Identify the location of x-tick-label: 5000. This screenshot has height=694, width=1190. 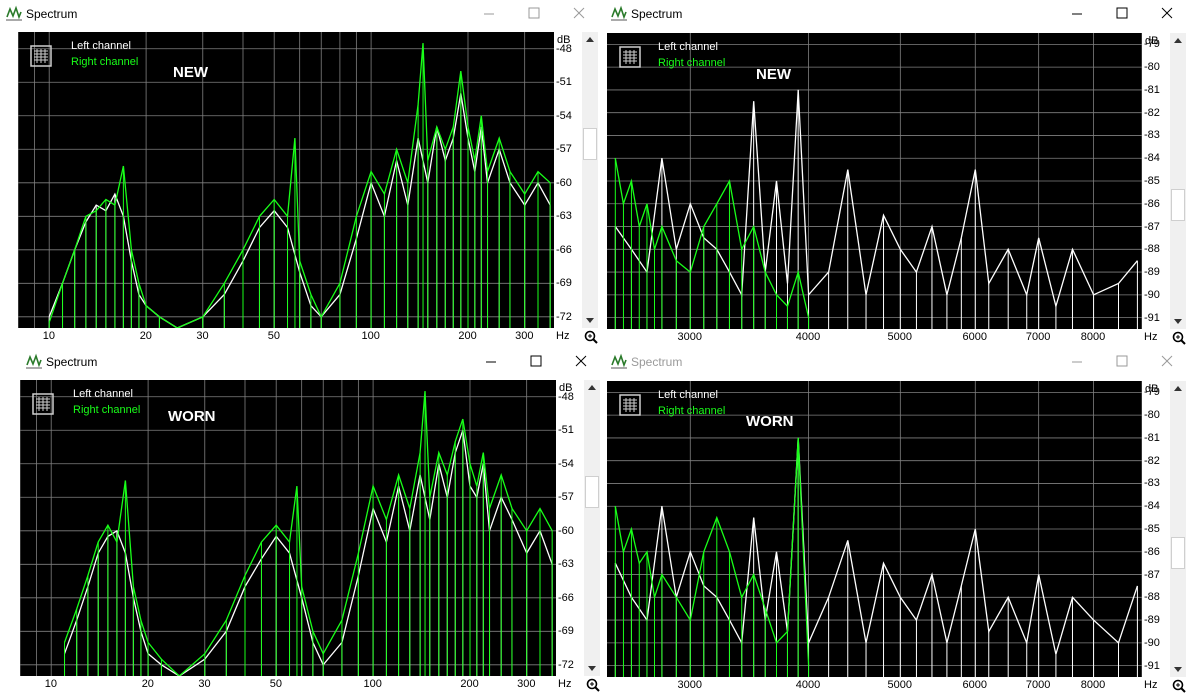
(899, 685).